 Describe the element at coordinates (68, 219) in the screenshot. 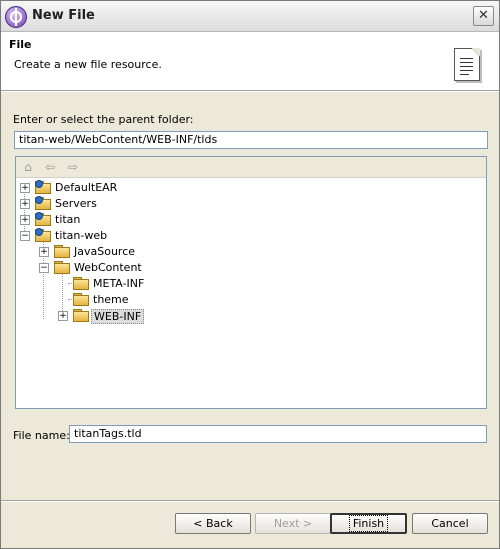

I see `tree-node-label: titan` at that location.